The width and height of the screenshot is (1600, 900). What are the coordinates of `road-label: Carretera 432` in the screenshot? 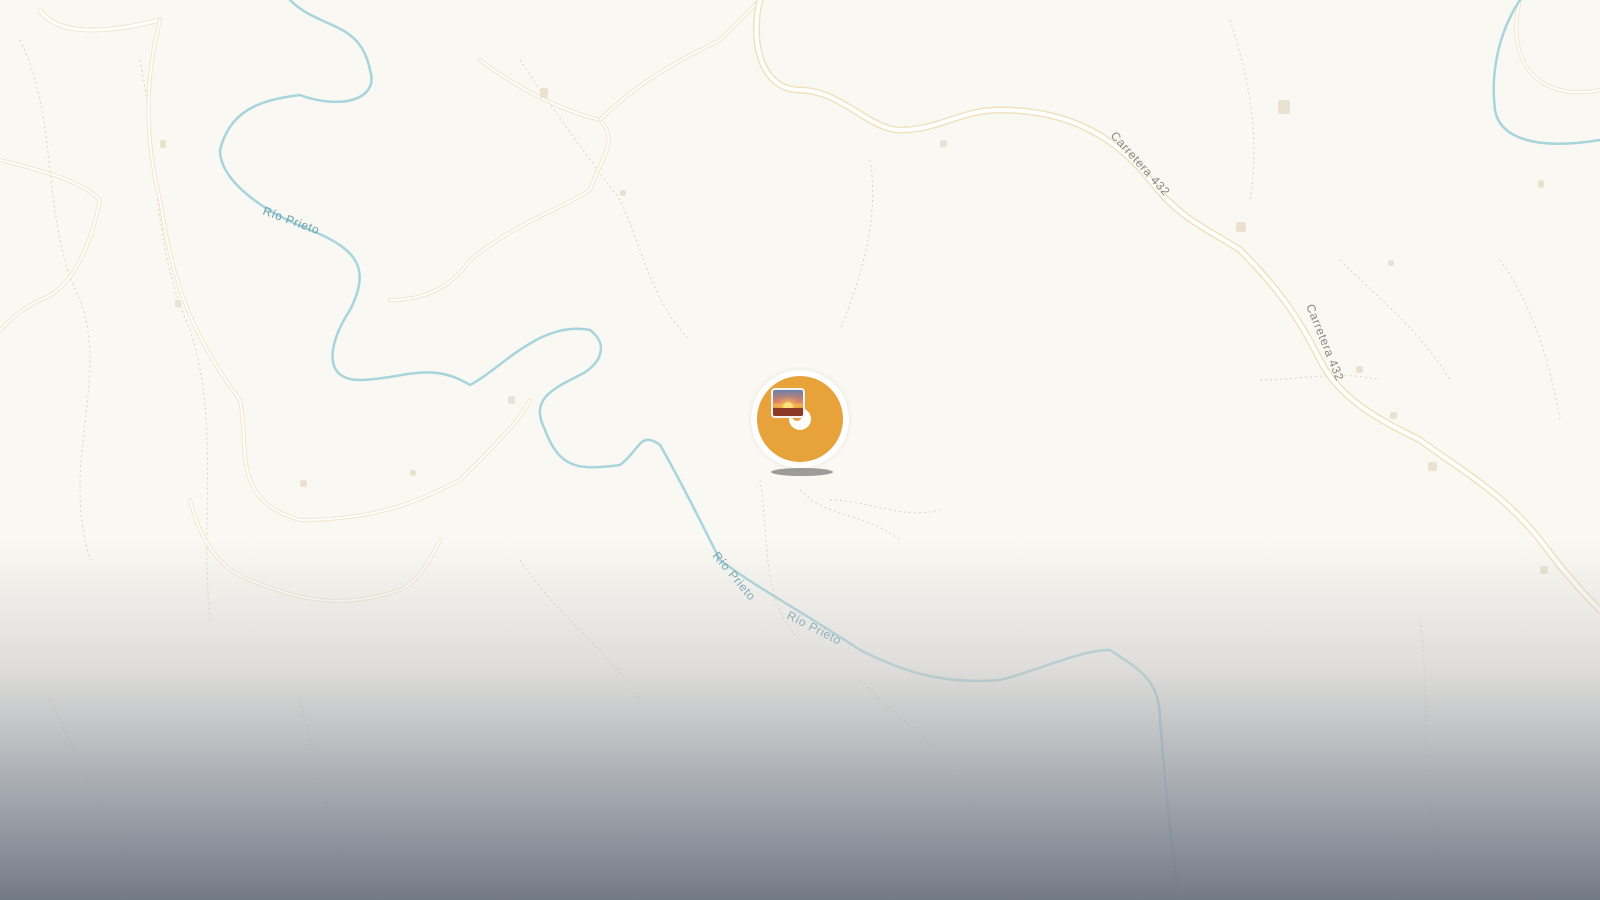 It's located at (1140, 164).